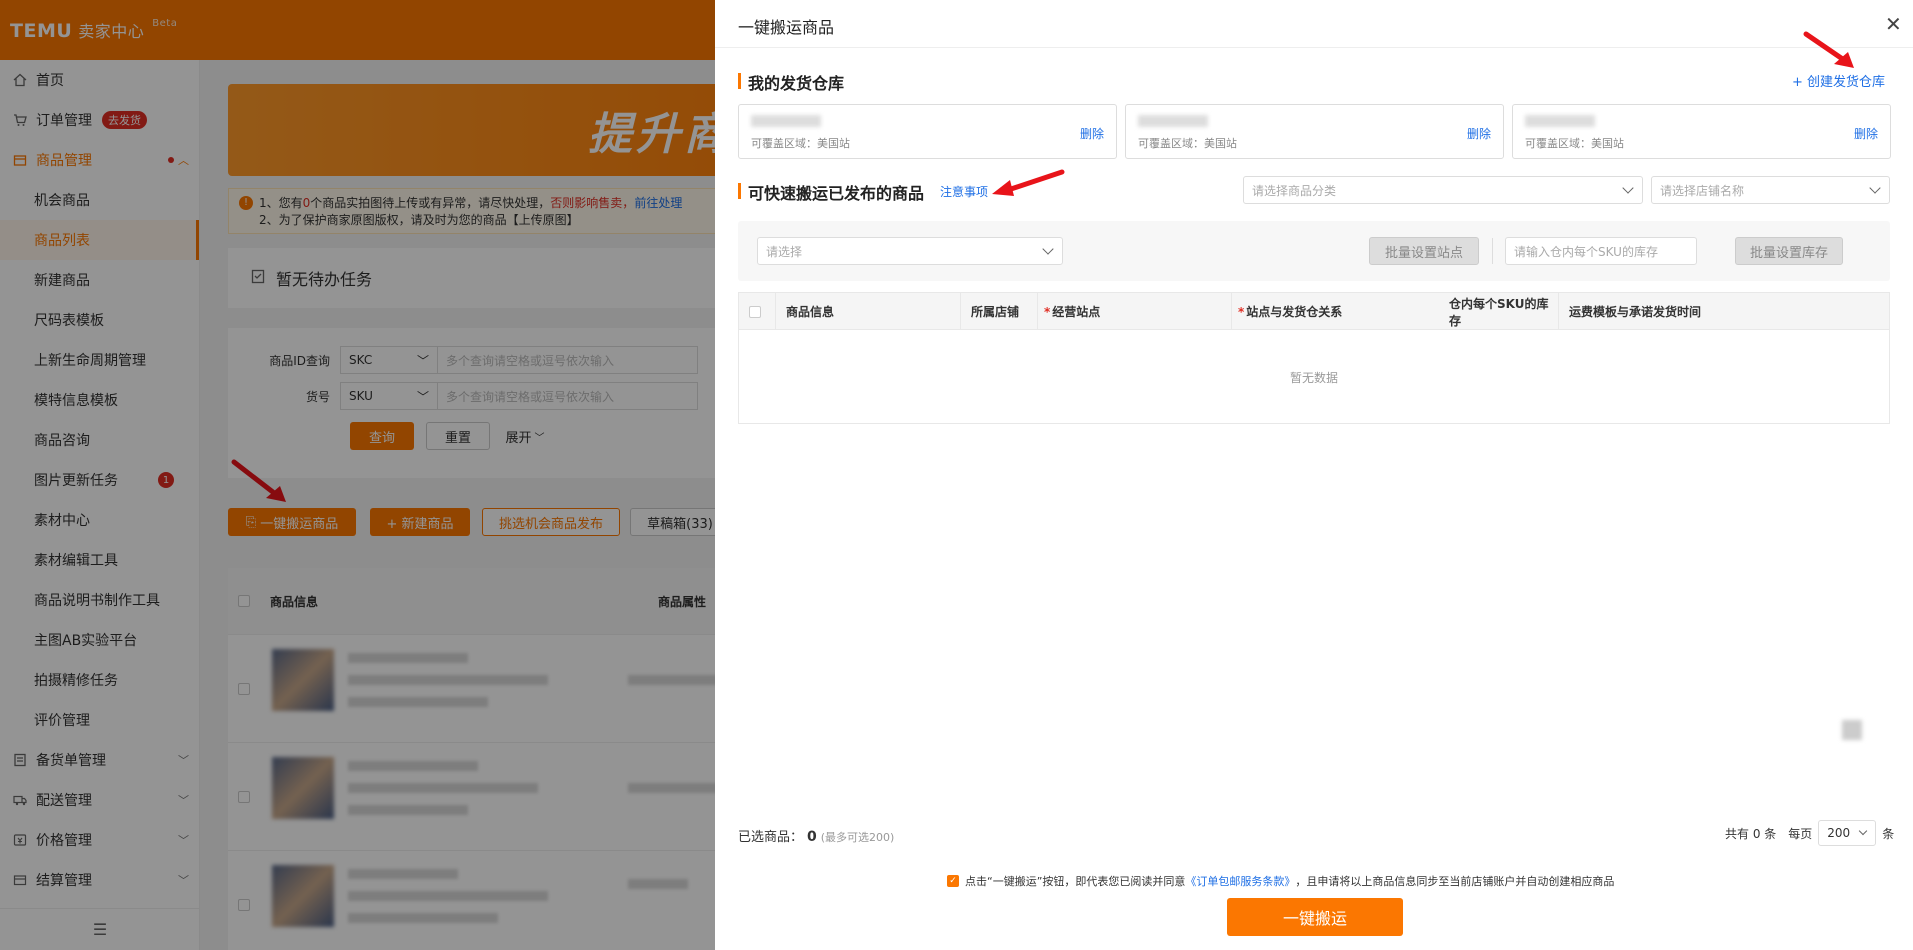  I want to click on products-section-title: 可快速搬运已发布的商品, so click(831, 192).